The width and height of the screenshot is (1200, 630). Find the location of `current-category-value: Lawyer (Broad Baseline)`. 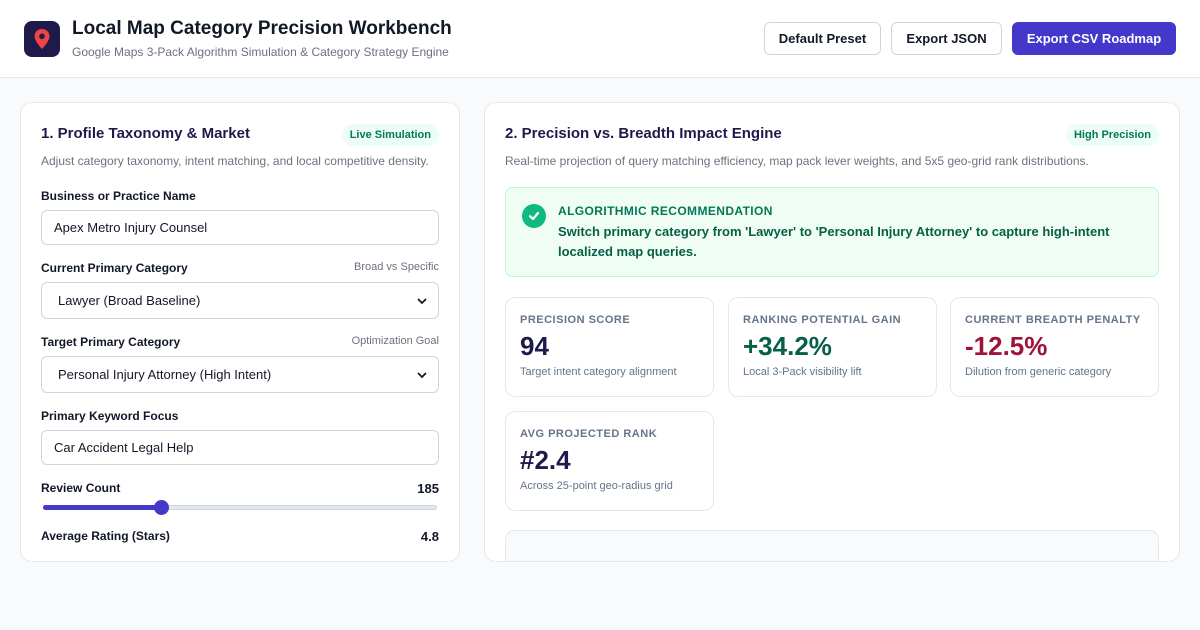

current-category-value: Lawyer (Broad Baseline) is located at coordinates (129, 300).